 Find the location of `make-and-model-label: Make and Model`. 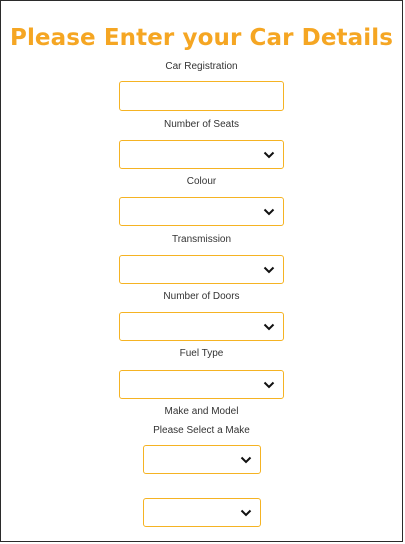

make-and-model-label: Make and Model is located at coordinates (201, 411).